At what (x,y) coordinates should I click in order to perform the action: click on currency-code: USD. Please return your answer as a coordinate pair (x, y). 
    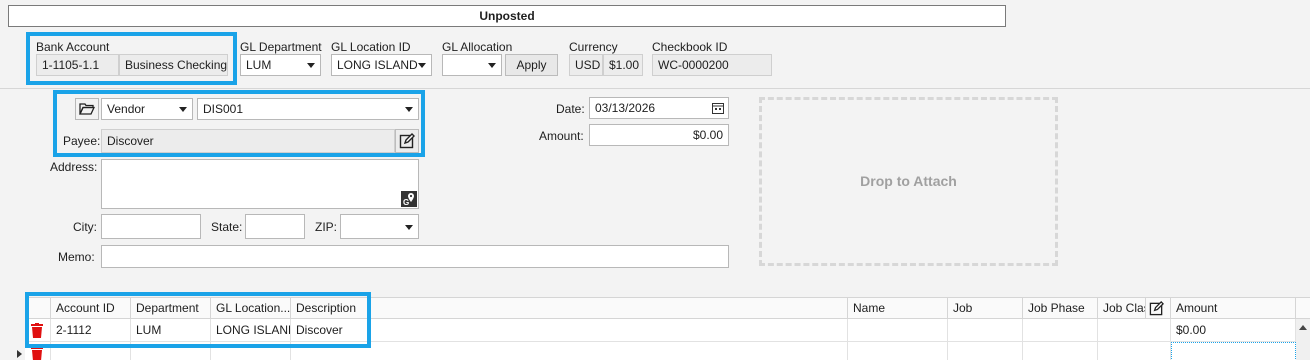
    Looking at the image, I should click on (586, 65).